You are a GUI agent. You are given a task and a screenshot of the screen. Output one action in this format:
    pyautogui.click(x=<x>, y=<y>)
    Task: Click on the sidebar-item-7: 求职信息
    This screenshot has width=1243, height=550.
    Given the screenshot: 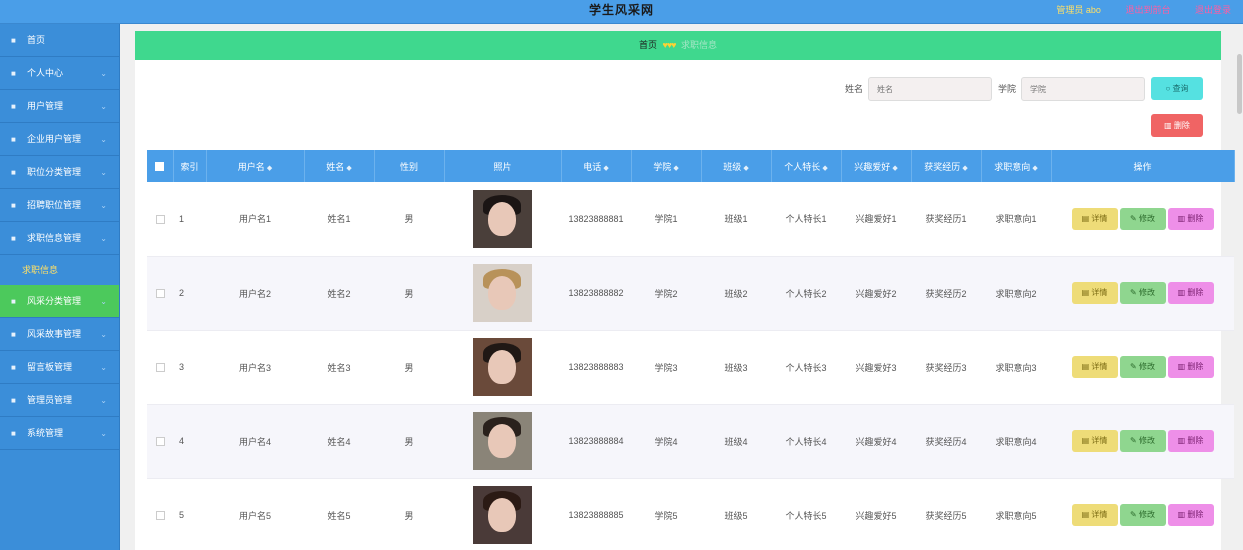 What is the action you would take?
    pyautogui.click(x=59, y=270)
    